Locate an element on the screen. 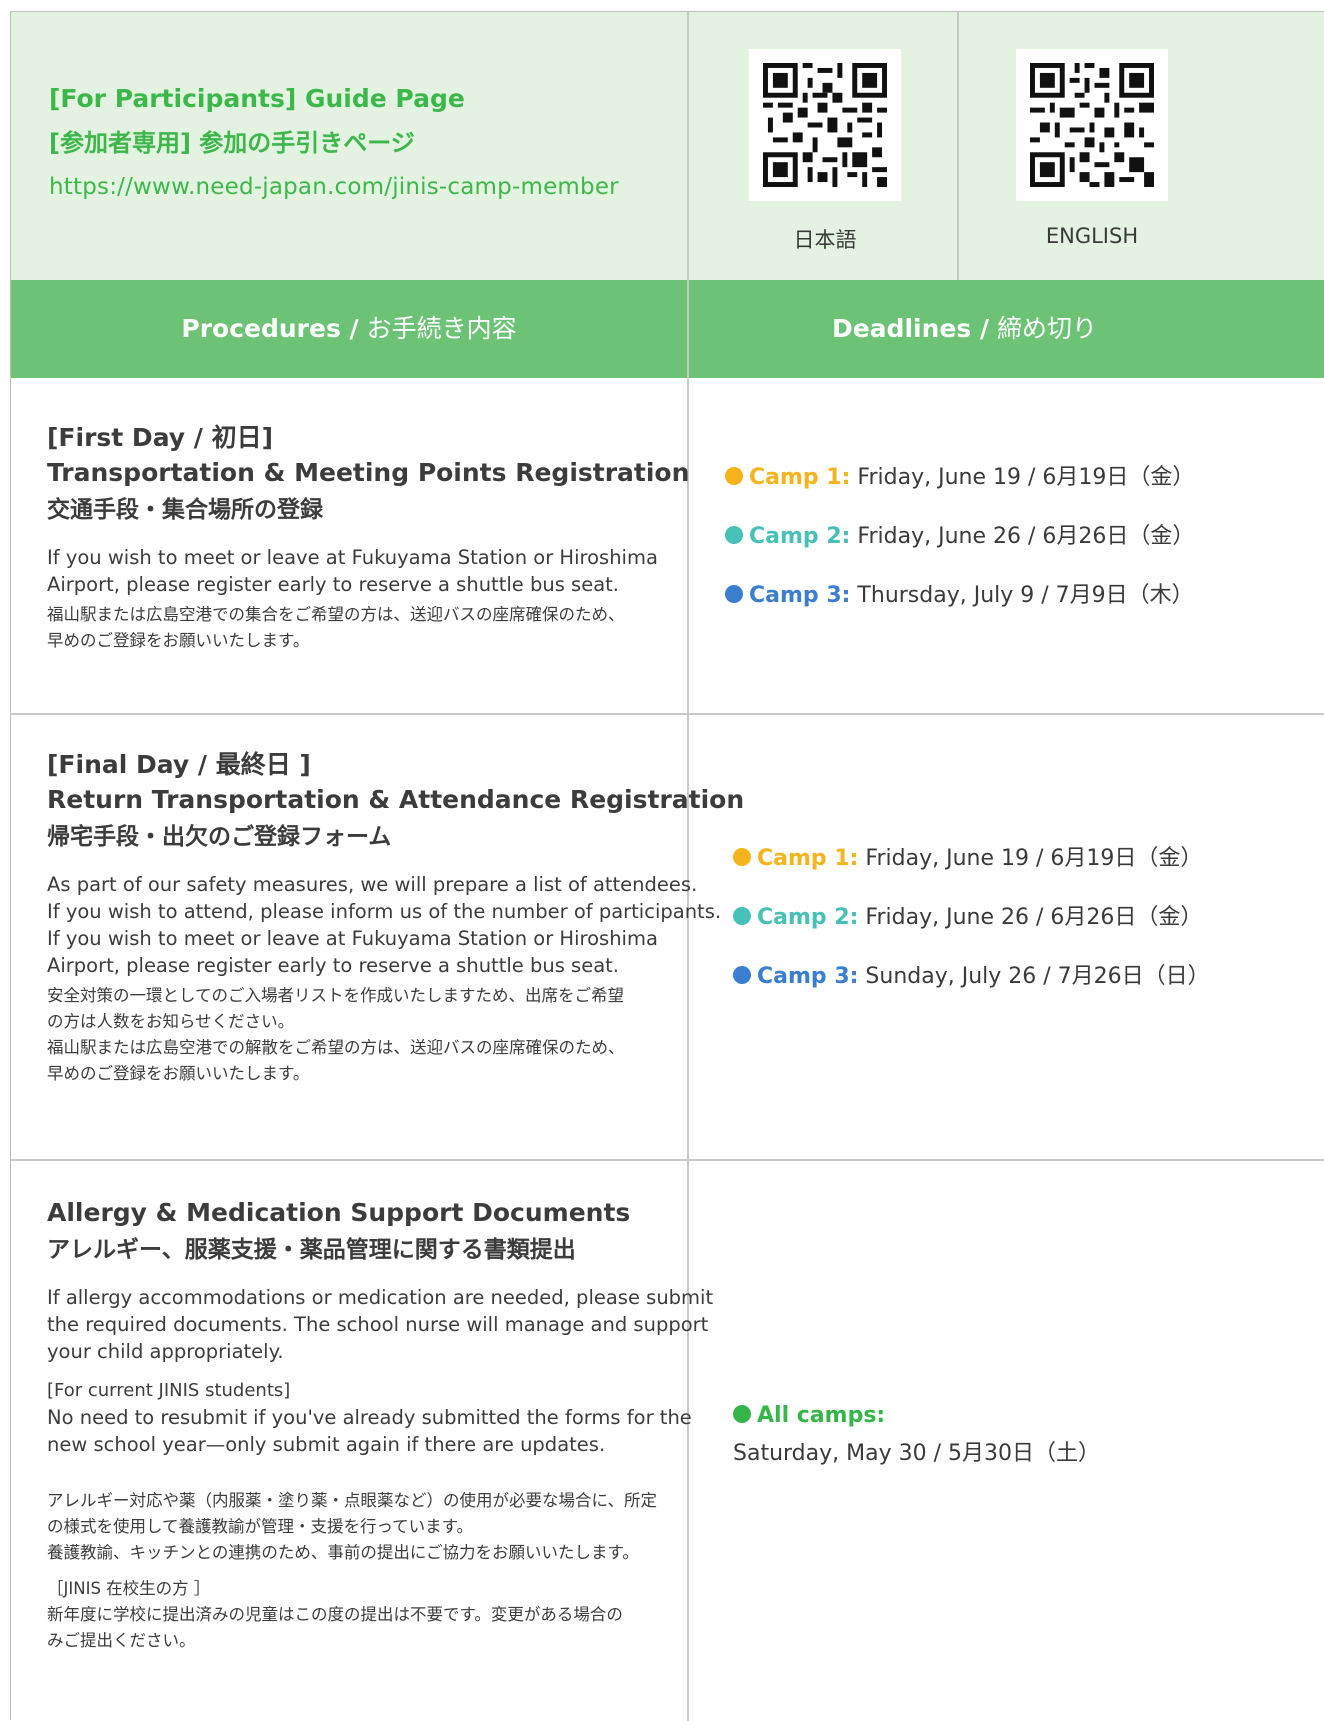  row-text-ja: アレルギー対応や薬（内服薬・塗り薬・点眼薬など）の使用が必要な場合に、所定 is located at coordinates (352, 1500).